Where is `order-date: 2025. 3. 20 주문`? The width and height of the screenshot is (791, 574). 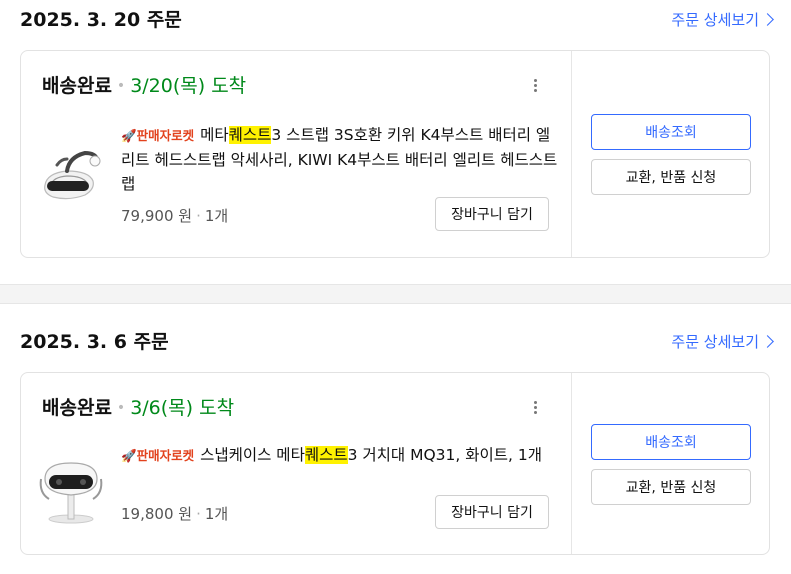
order-date: 2025. 3. 20 주문 is located at coordinates (101, 20).